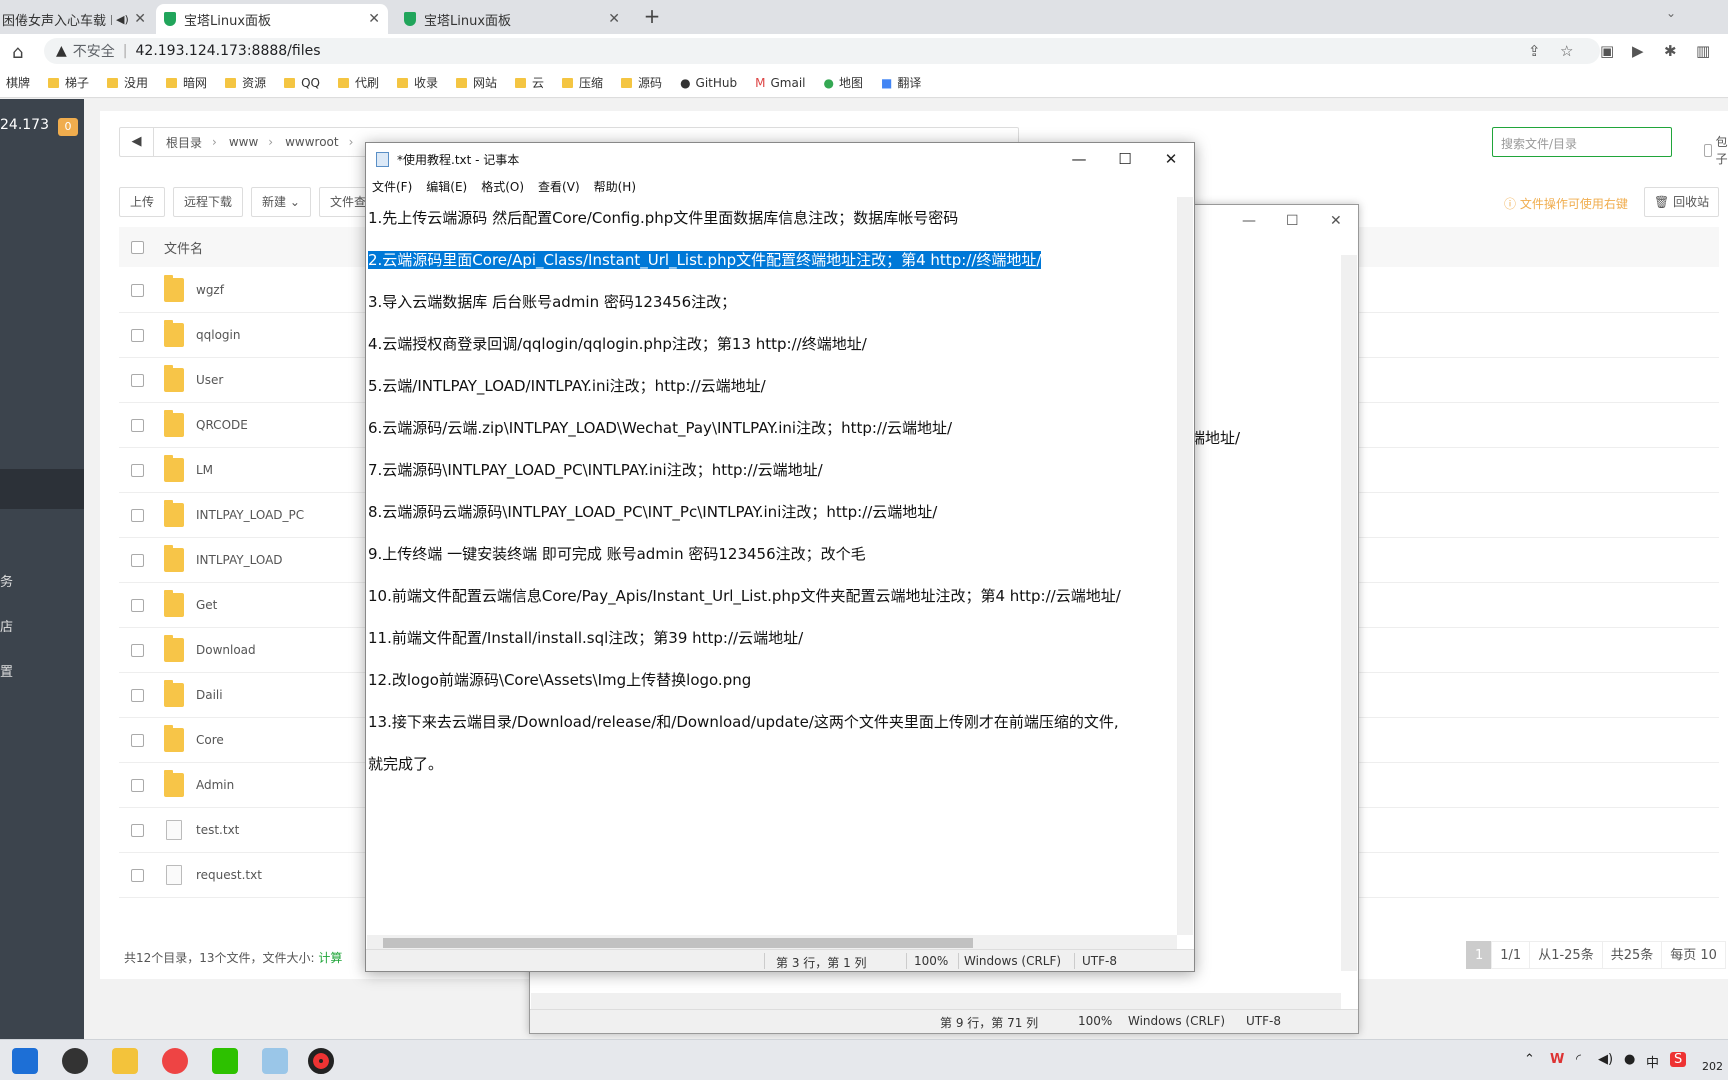 The height and width of the screenshot is (1080, 1728). Describe the element at coordinates (239, 560) in the screenshot. I see `file-name: INTLPAY_LOAD` at that location.